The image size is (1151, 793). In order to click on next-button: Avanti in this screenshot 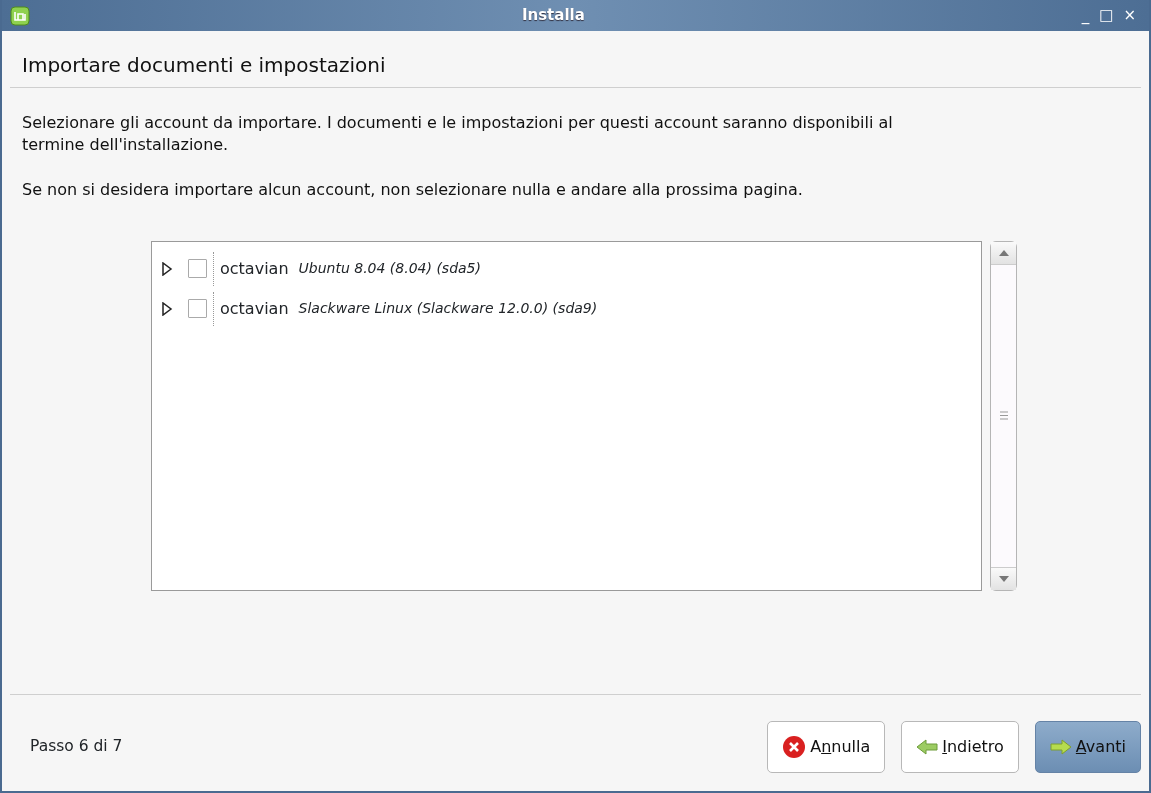, I will do `click(1087, 747)`.